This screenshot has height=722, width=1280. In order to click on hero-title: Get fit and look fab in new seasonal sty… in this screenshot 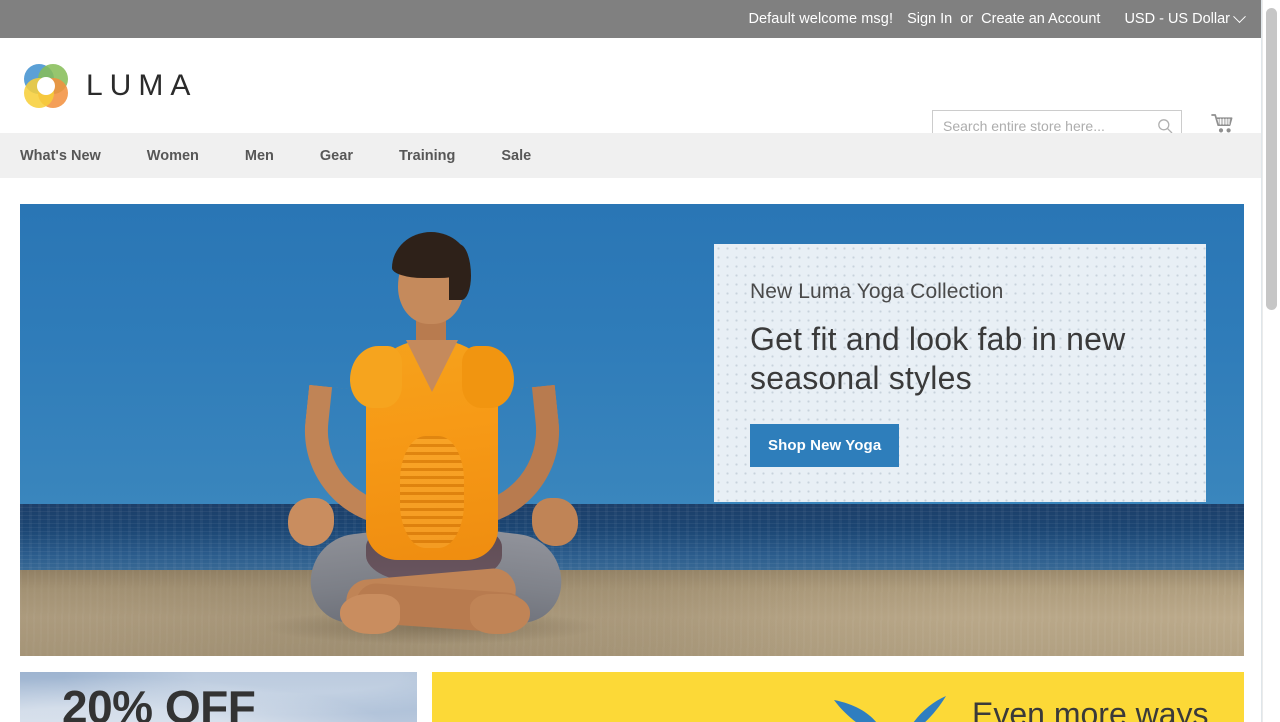, I will do `click(938, 358)`.